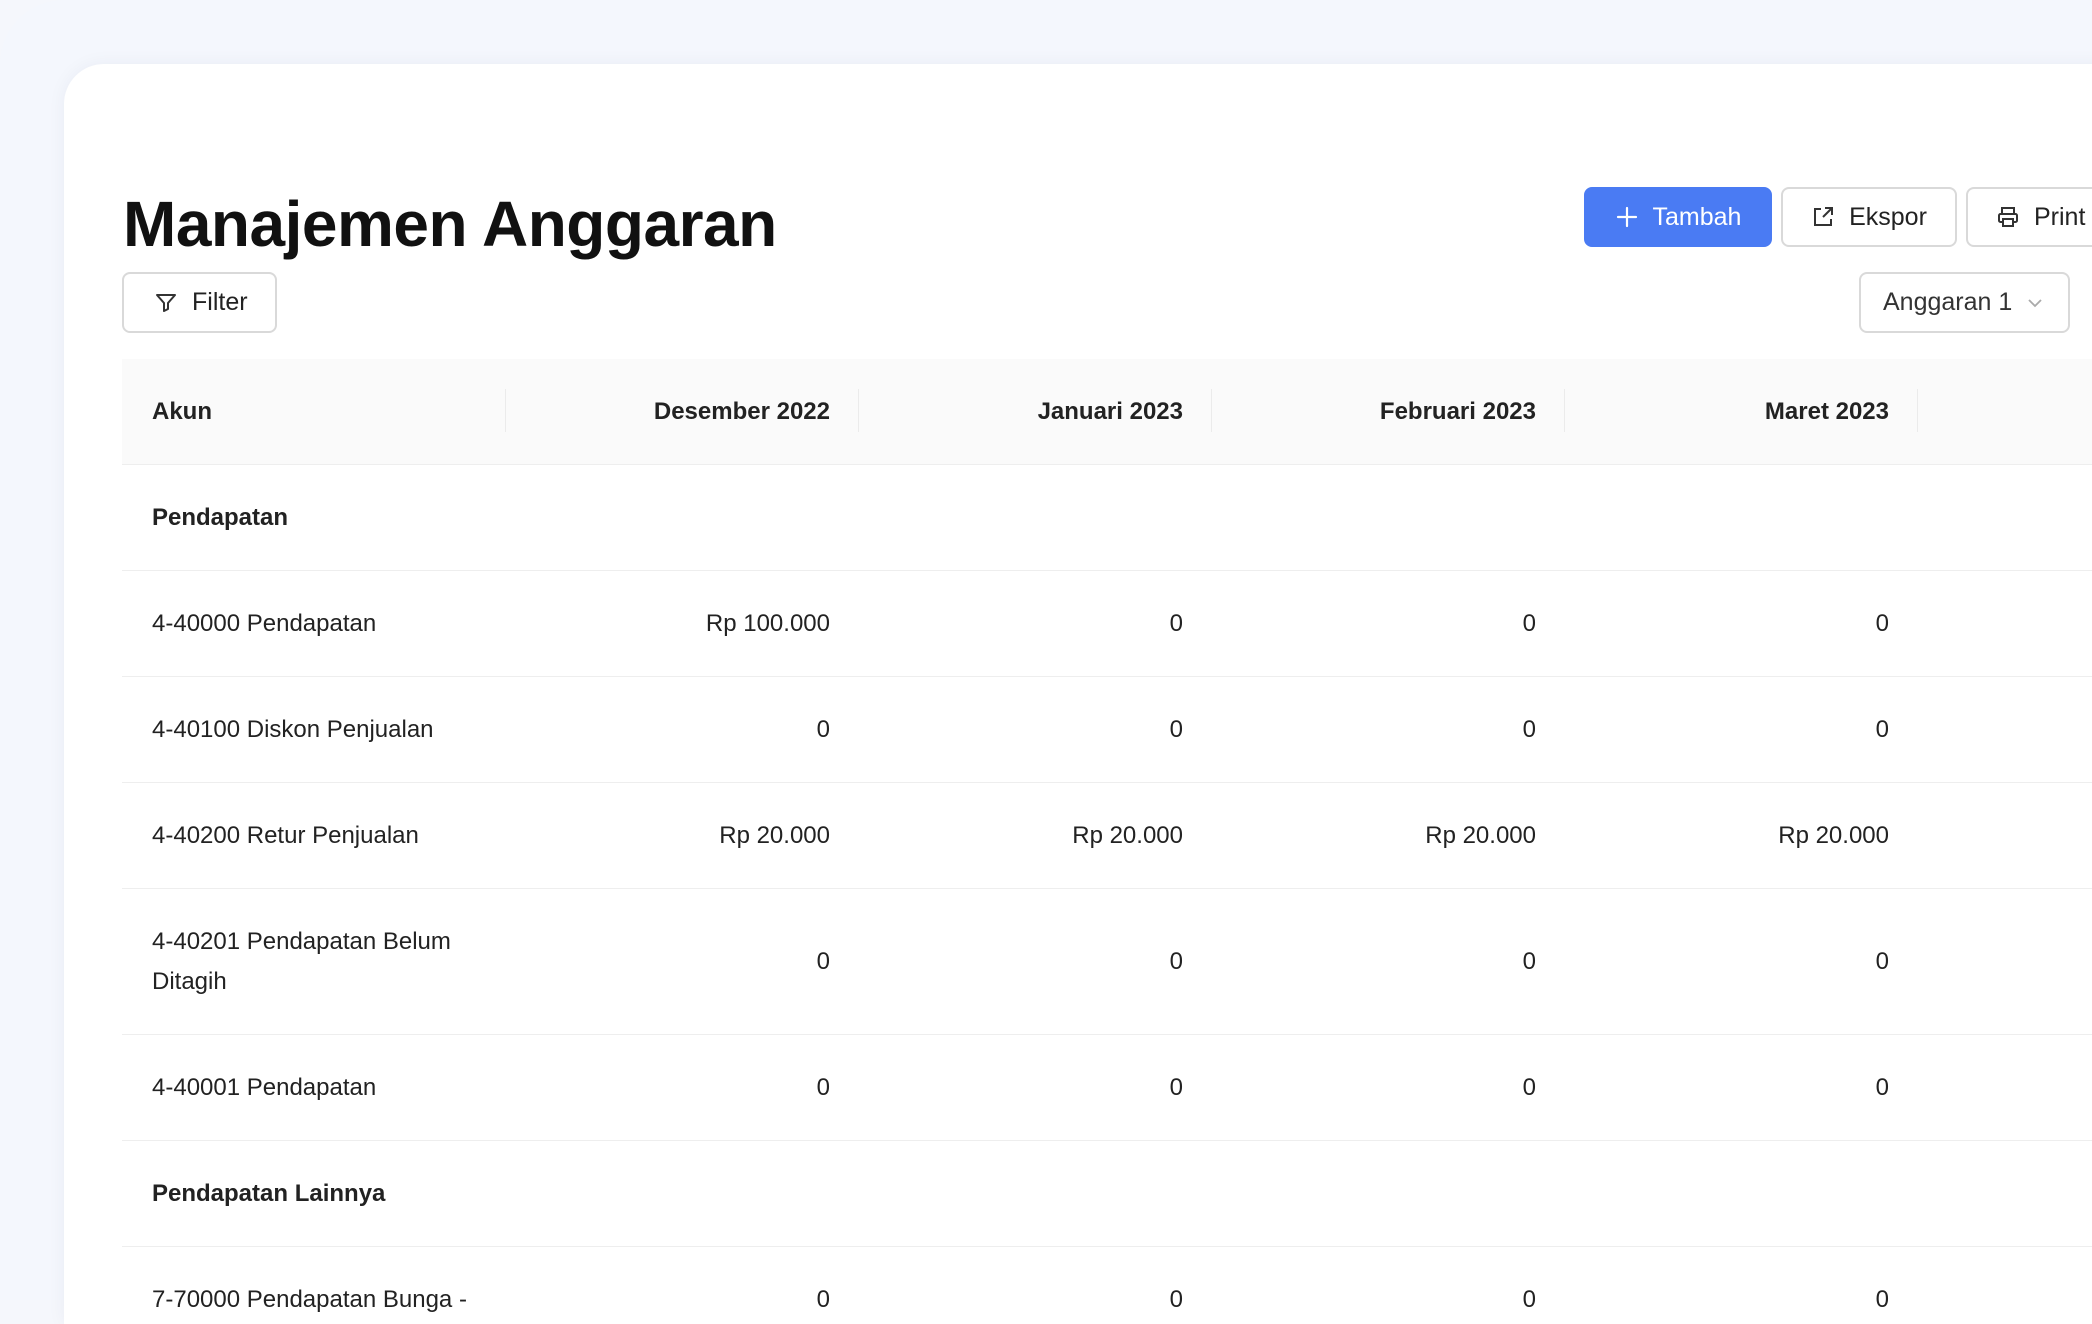 The height and width of the screenshot is (1324, 2092). I want to click on funnel-icon, so click(166, 303).